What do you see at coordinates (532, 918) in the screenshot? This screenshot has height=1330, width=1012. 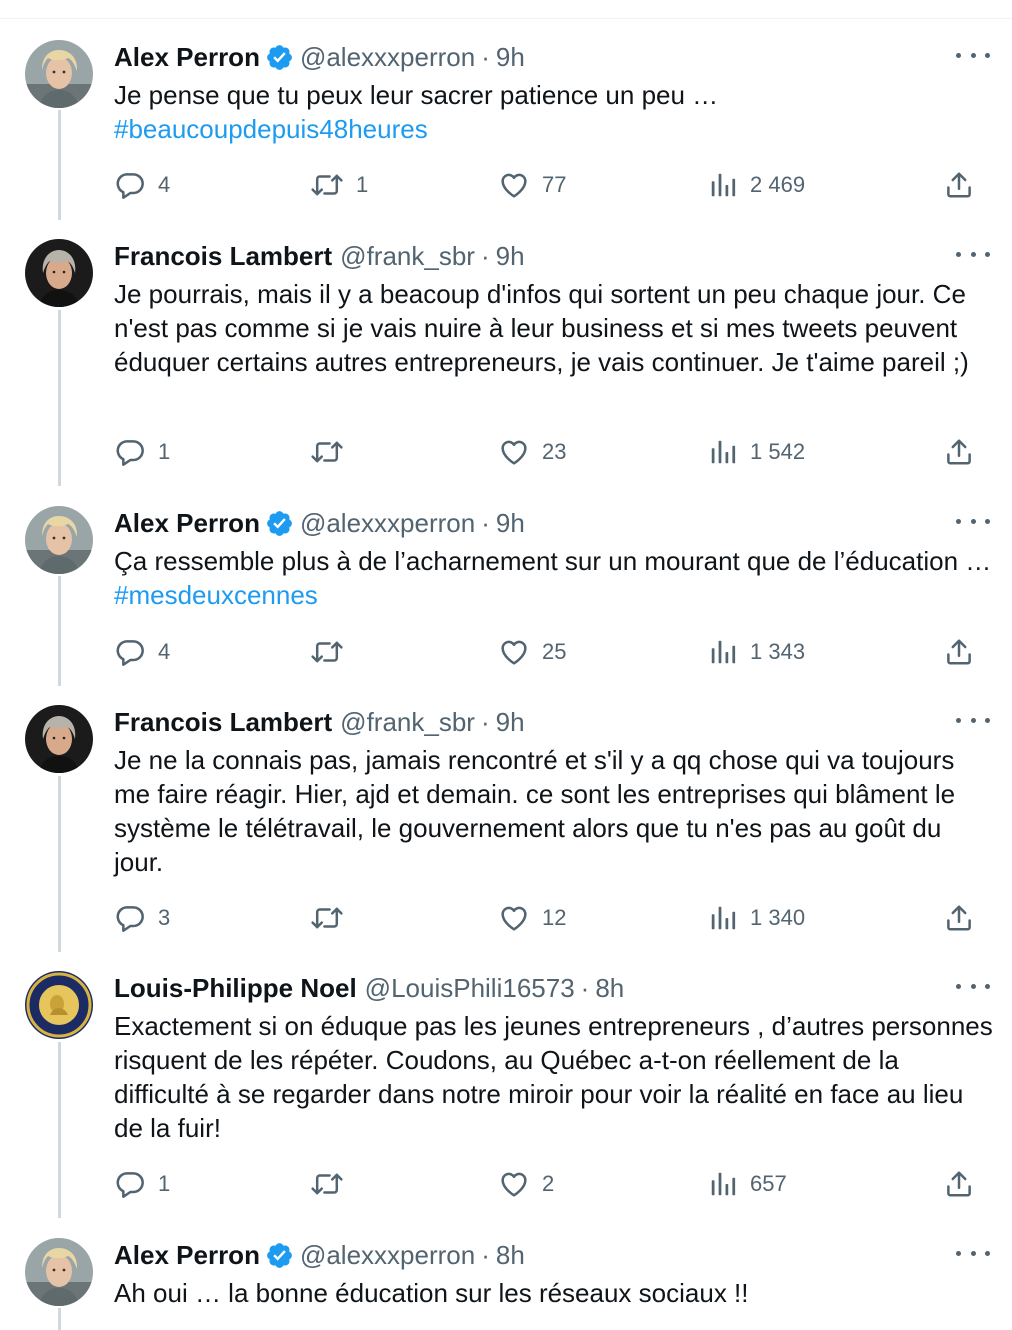 I see `like-button: 12` at bounding box center [532, 918].